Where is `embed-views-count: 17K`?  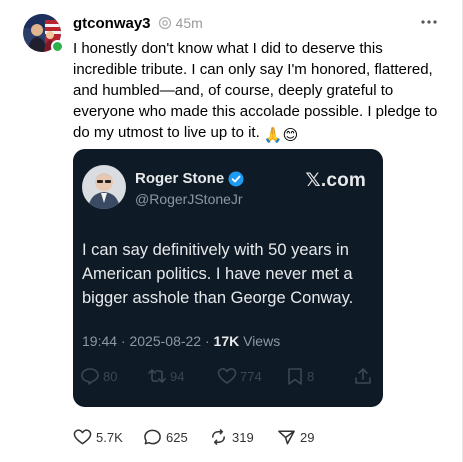
embed-views-count: 17K is located at coordinates (226, 341).